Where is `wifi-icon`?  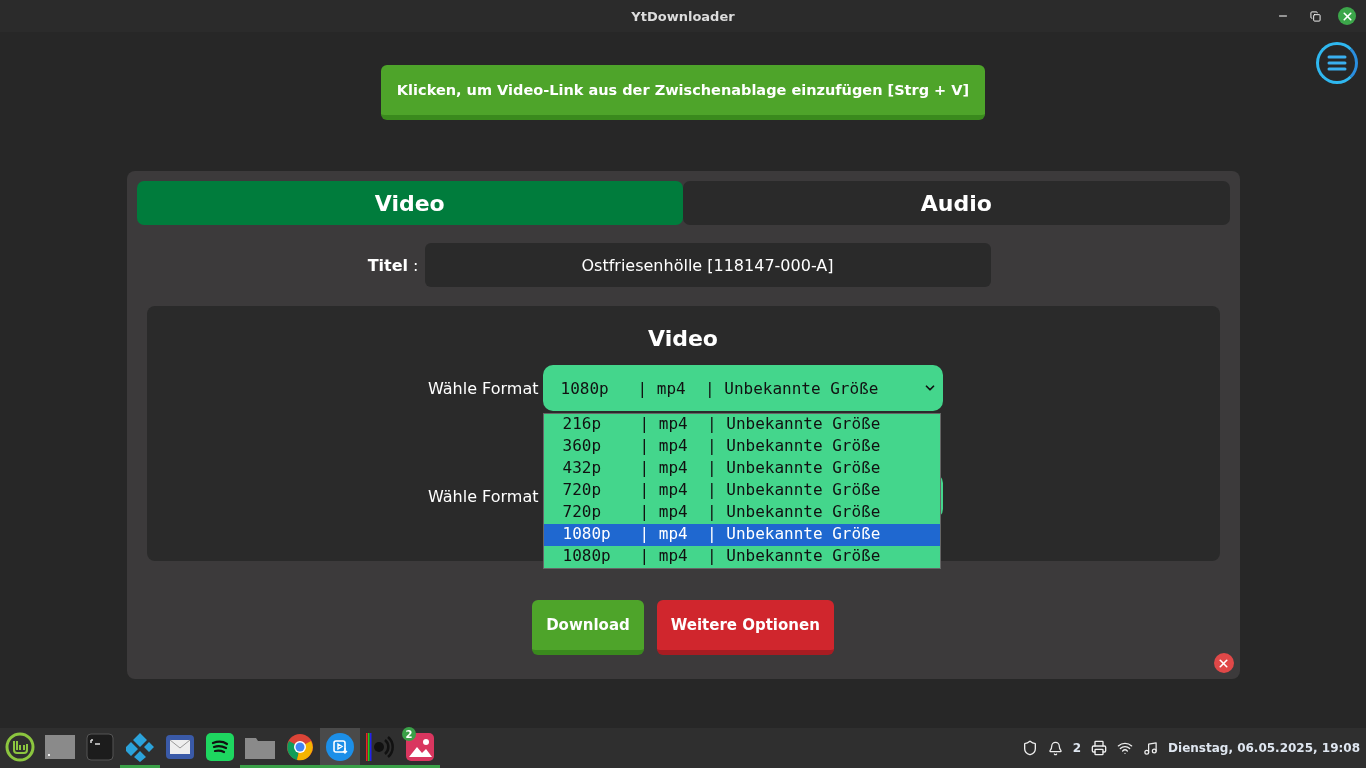
wifi-icon is located at coordinates (1125, 748).